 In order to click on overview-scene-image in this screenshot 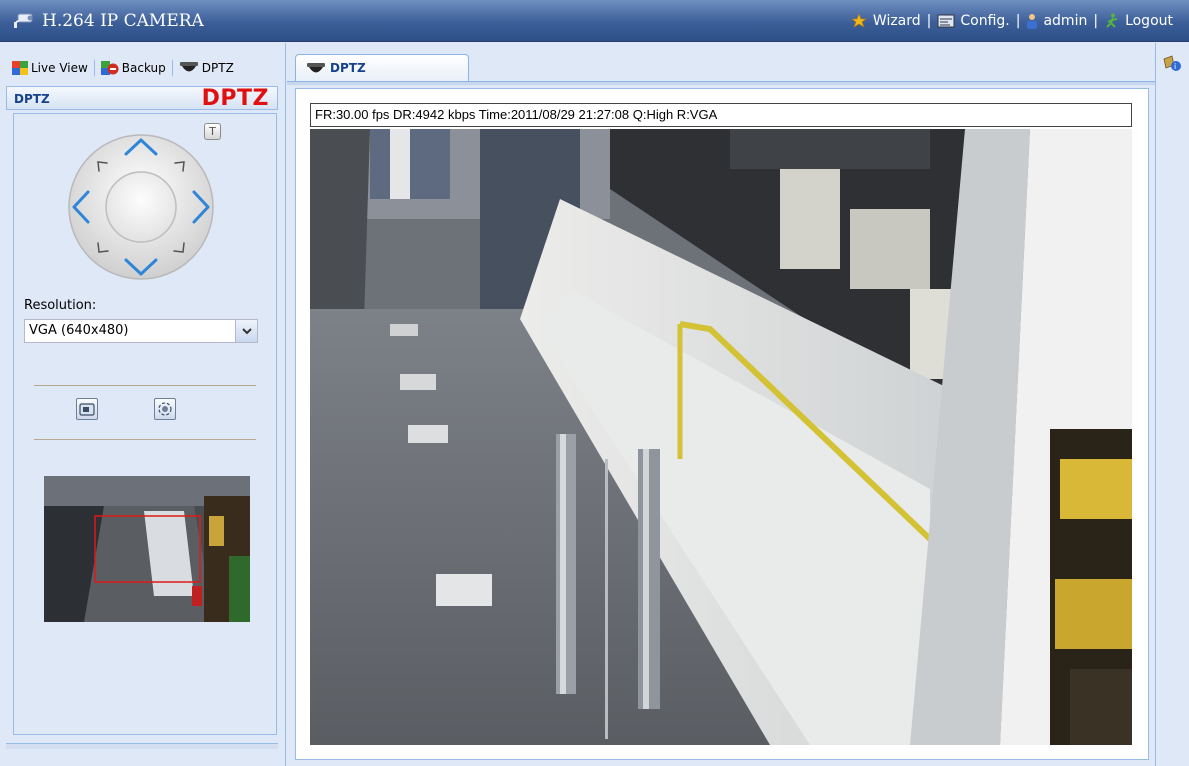, I will do `click(147, 549)`.